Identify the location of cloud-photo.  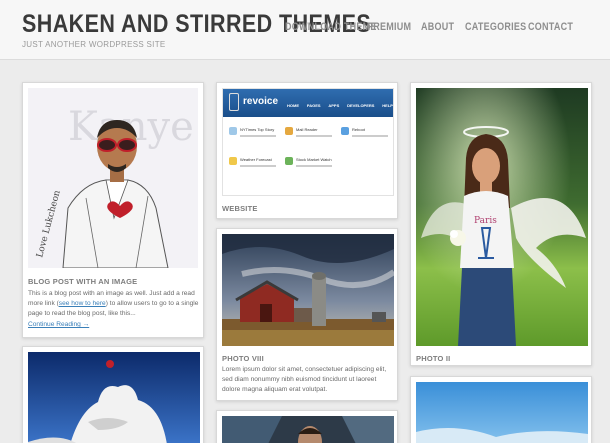
(114, 397).